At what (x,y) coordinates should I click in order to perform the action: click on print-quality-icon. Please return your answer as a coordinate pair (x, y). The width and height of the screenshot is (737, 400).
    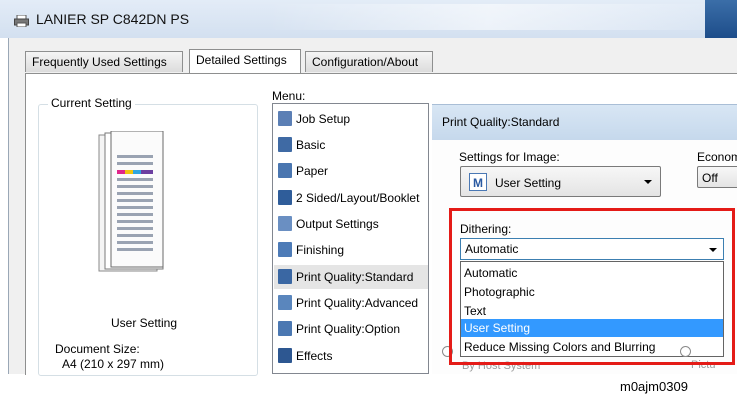
    Looking at the image, I should click on (285, 276).